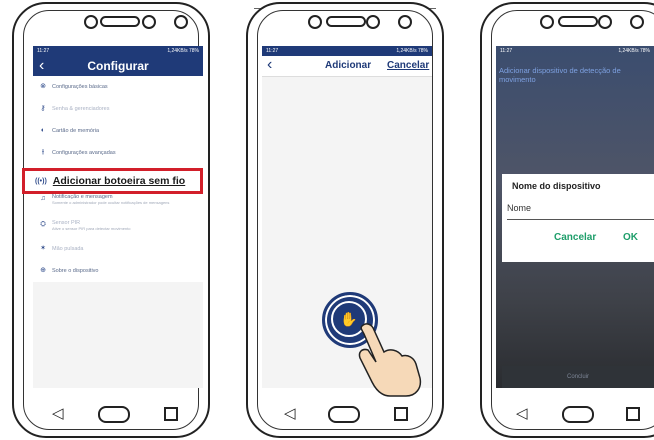  I want to click on dialog-title: Nome do dispositivo, so click(556, 186).